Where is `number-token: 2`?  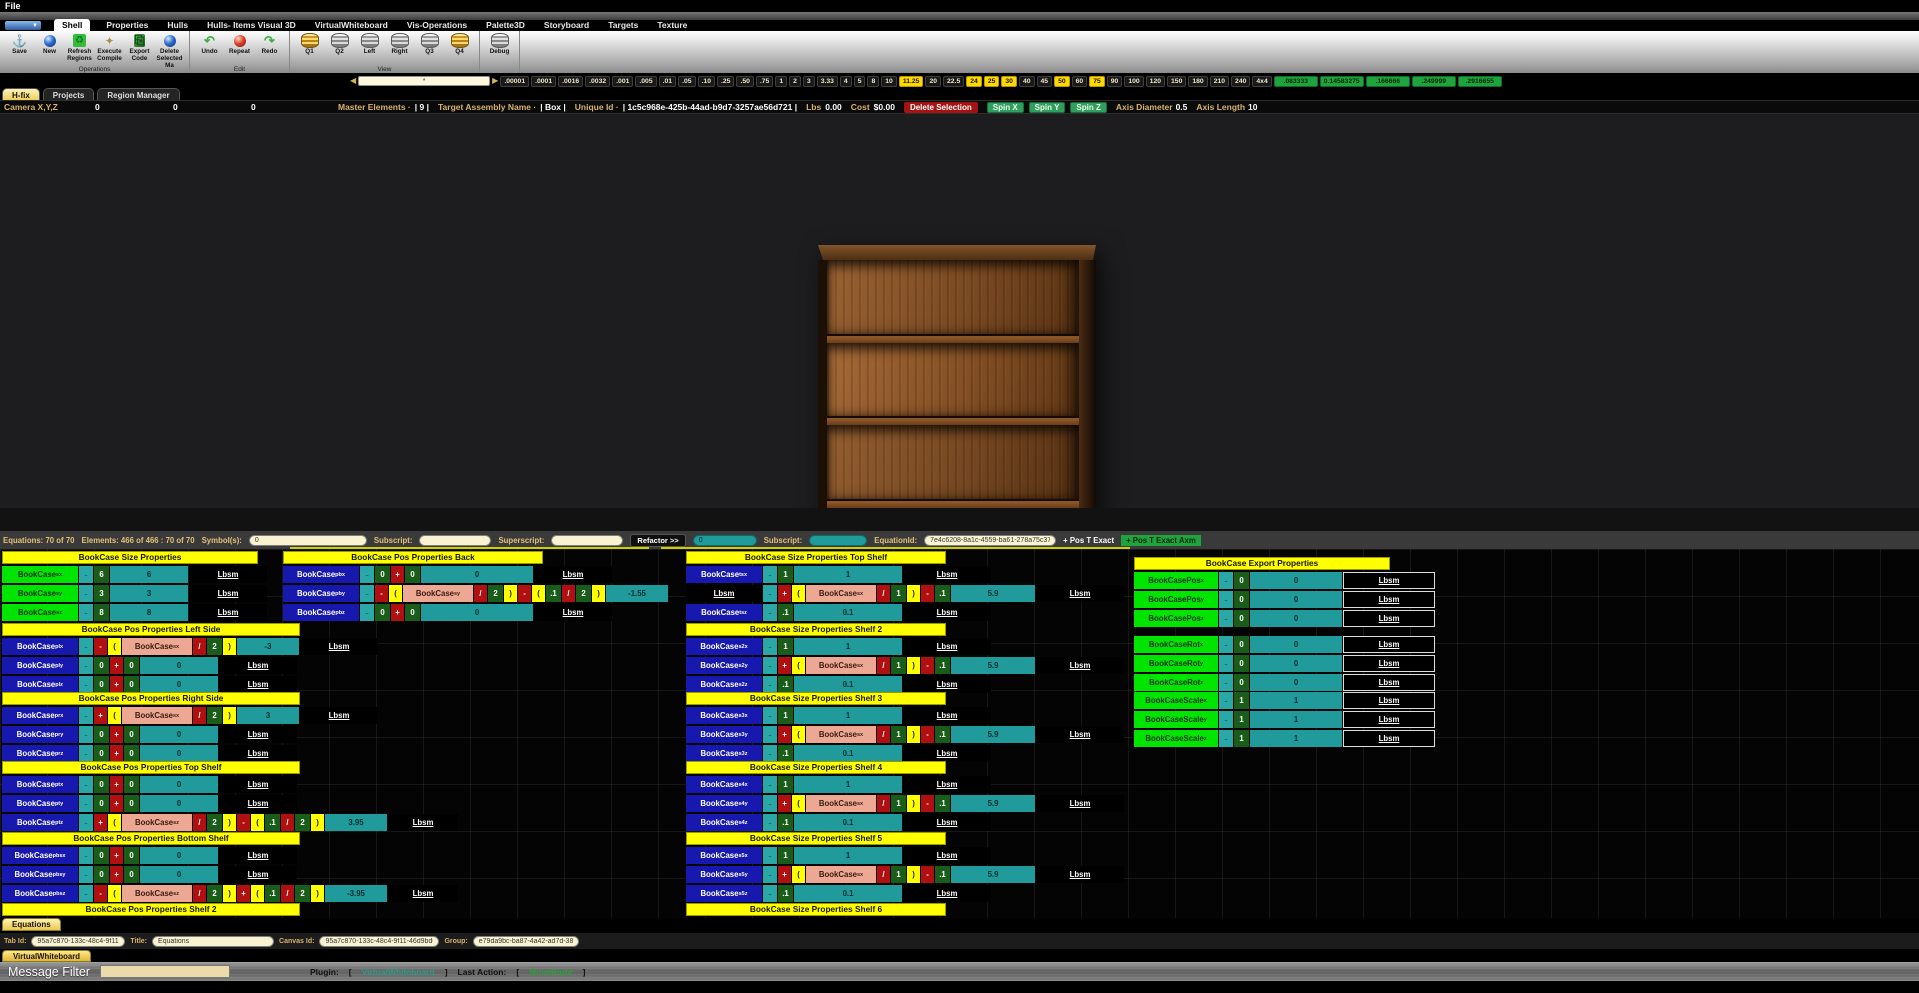
number-token: 2 is located at coordinates (214, 822).